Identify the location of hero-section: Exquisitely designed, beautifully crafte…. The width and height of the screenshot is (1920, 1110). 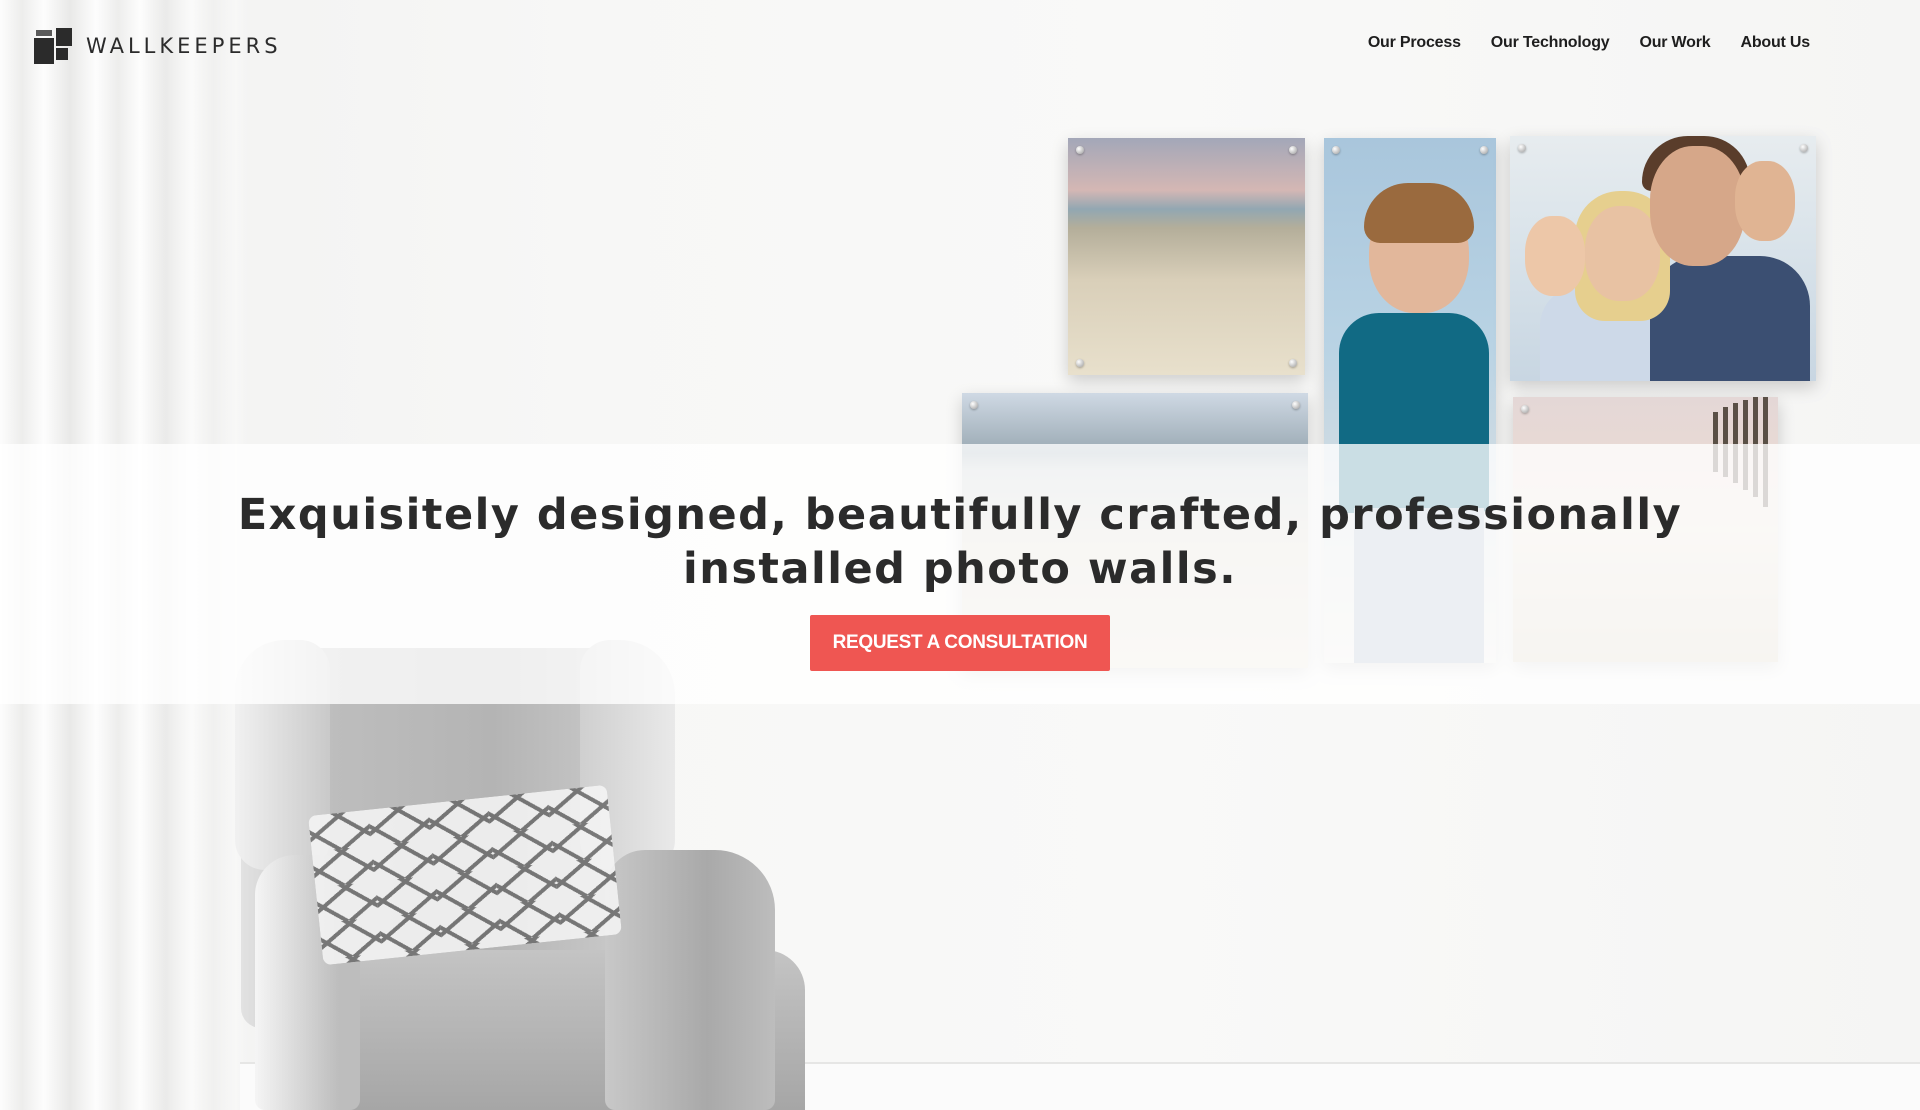
(960, 542).